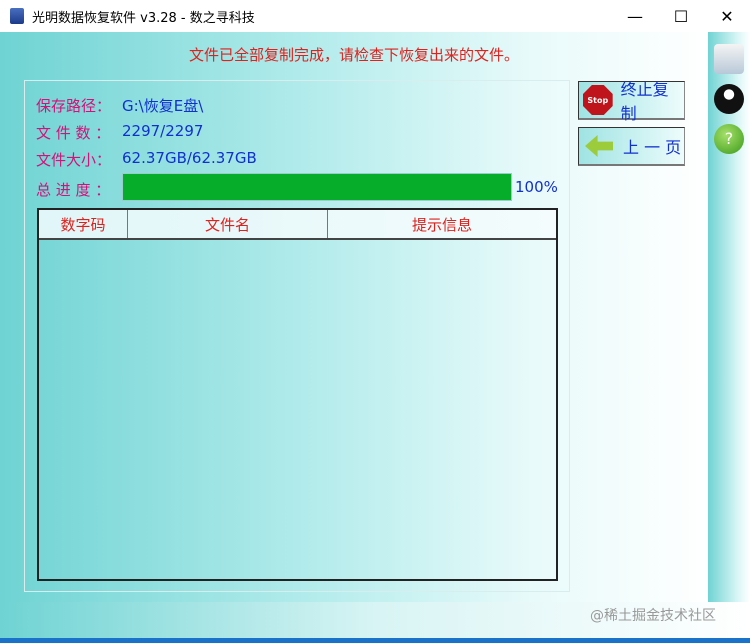 This screenshot has height=643, width=750. Describe the element at coordinates (536, 187) in the screenshot. I see `progress-percent: 100%` at that location.